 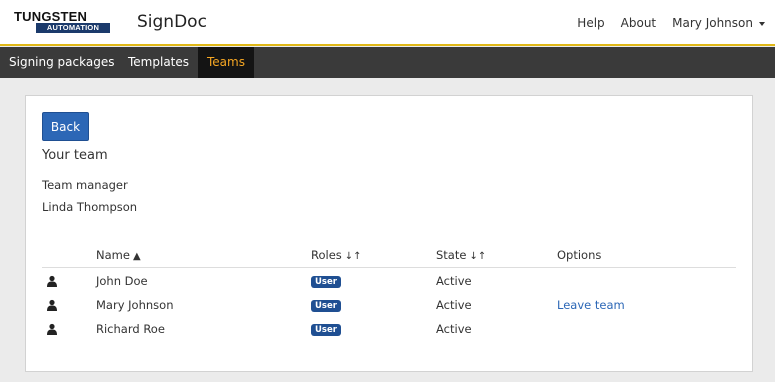 I want to click on help-link: Help, so click(x=590, y=23).